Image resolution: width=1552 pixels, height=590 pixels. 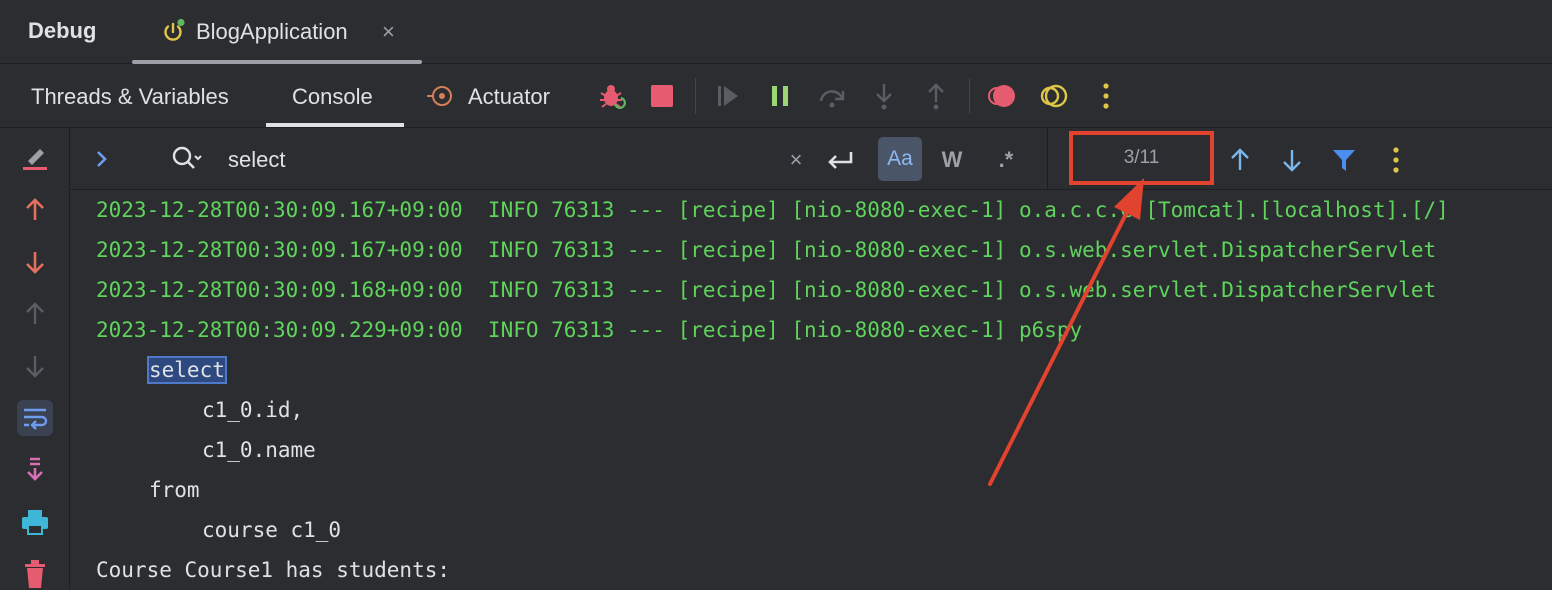 What do you see at coordinates (1396, 160) in the screenshot?
I see `search-more-icon` at bounding box center [1396, 160].